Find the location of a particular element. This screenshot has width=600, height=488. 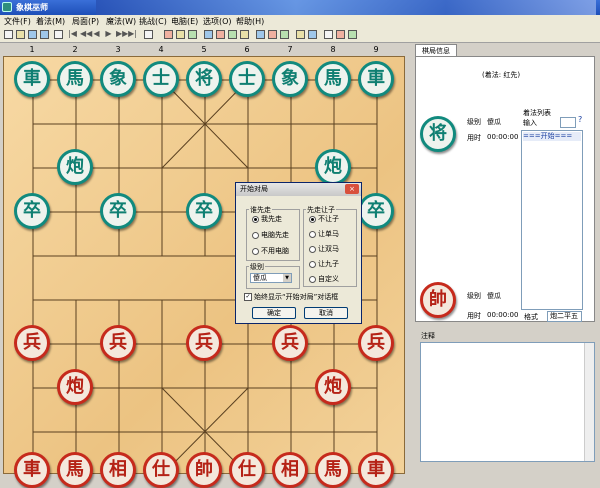

comment-scrollbar is located at coordinates (589, 402).